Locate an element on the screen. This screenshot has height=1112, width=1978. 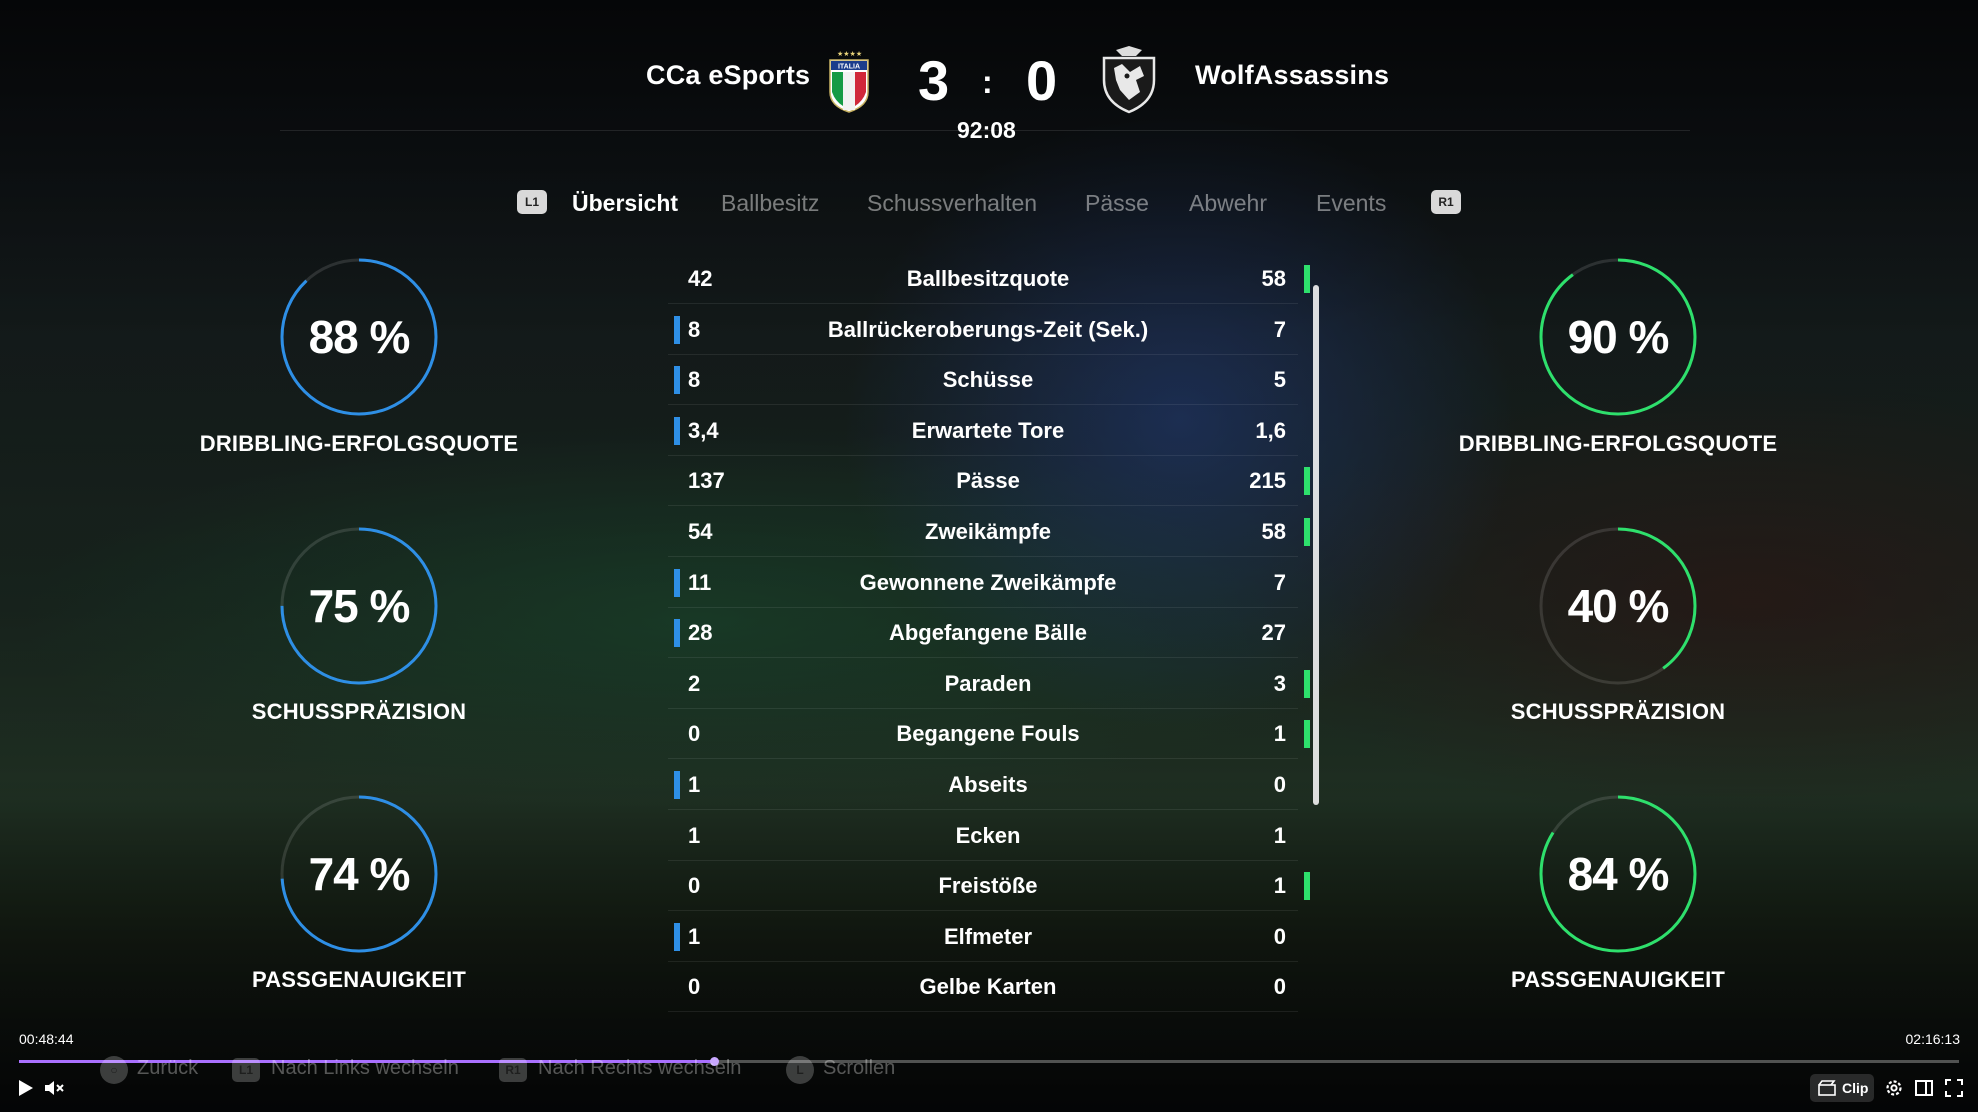
away-team-crest-icon is located at coordinates (1129, 80).